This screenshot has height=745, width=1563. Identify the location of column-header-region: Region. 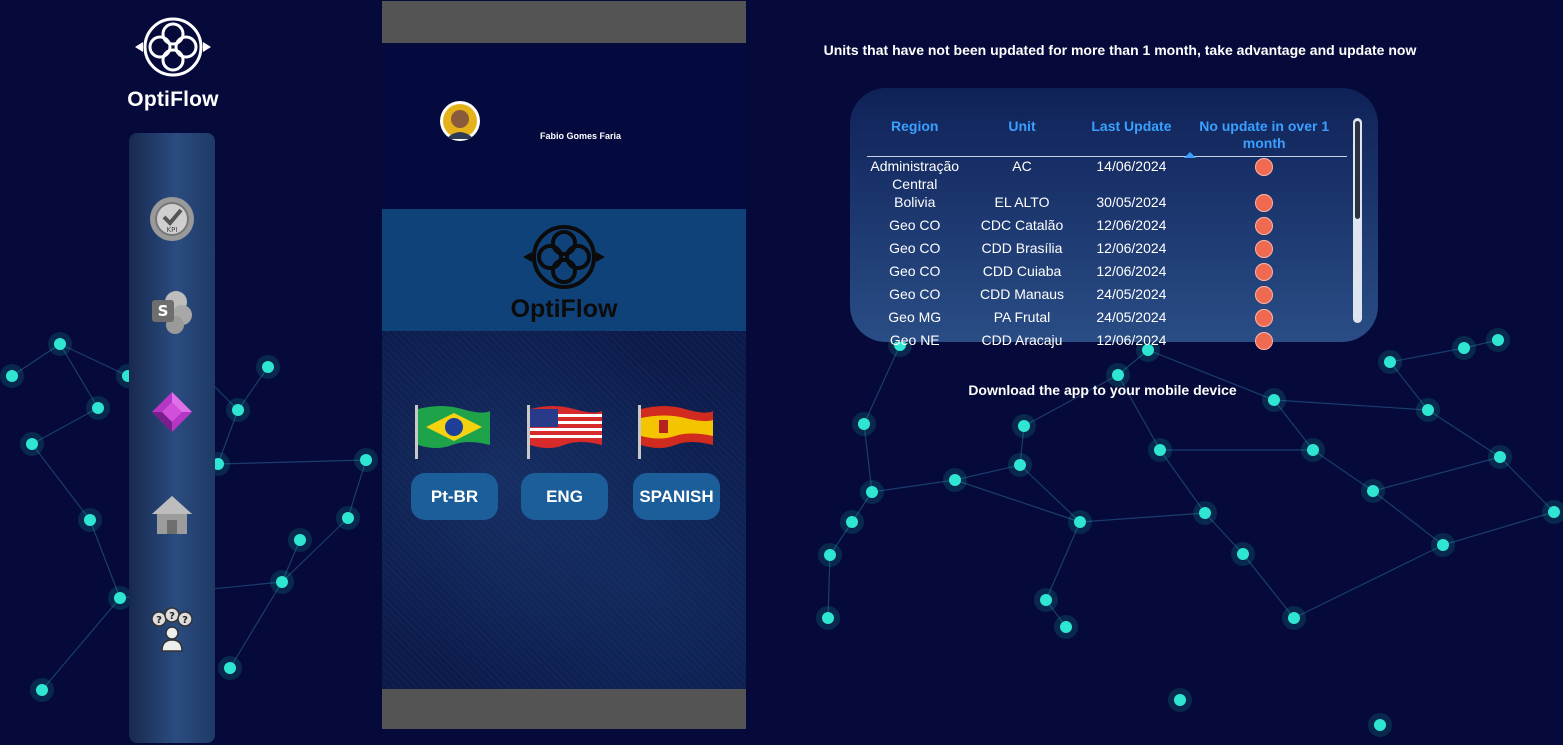
(915, 137).